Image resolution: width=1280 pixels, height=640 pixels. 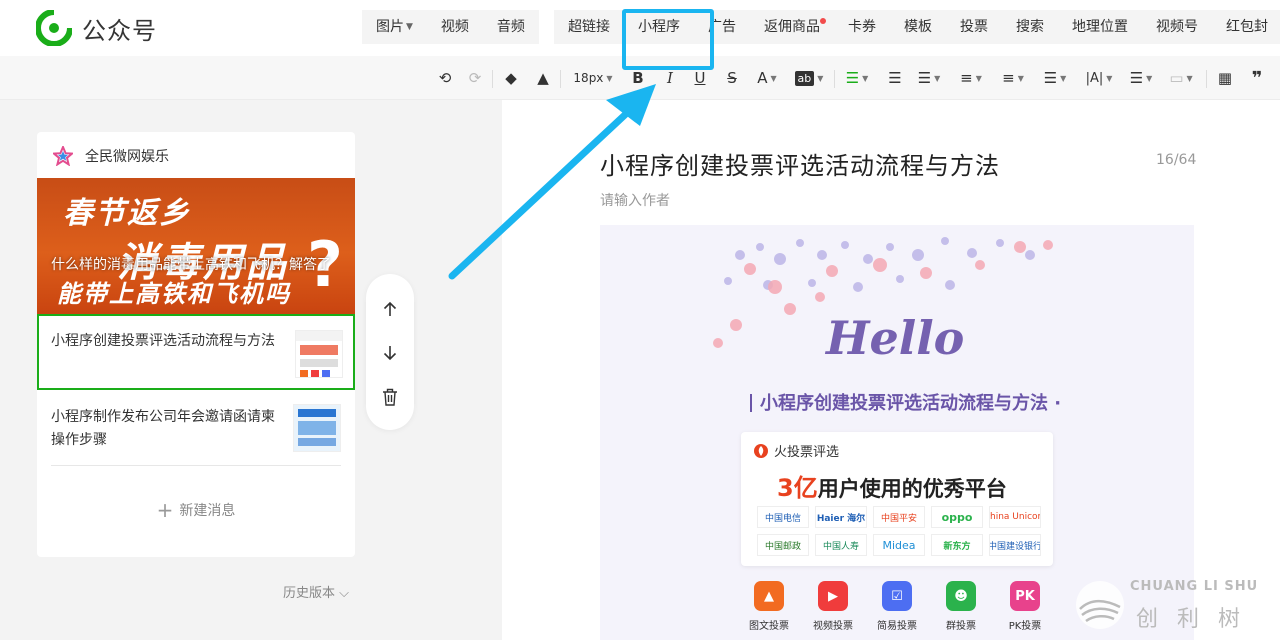 What do you see at coordinates (659, 27) in the screenshot?
I see `nav-mini-program: 小程序` at bounding box center [659, 27].